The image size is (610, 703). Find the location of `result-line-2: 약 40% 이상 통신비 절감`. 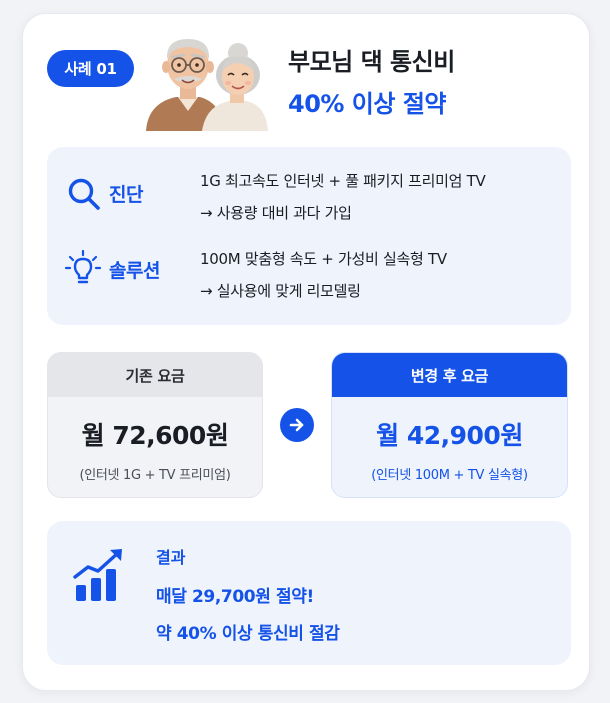

result-line-2: 약 40% 이상 통신비 절감 is located at coordinates (248, 634).